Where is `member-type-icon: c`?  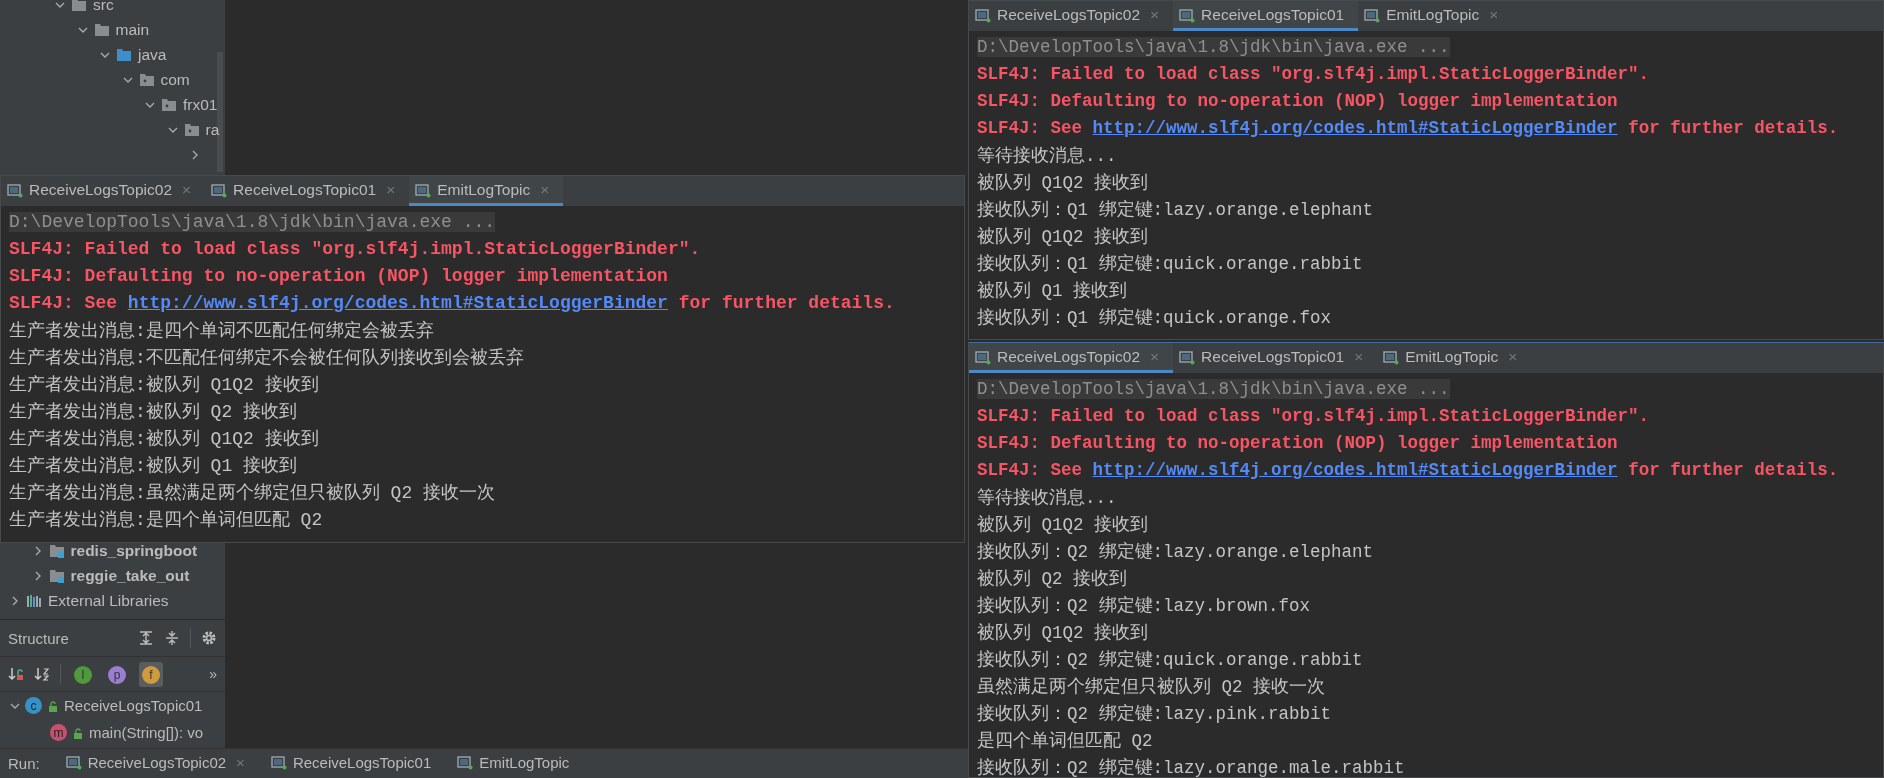
member-type-icon: c is located at coordinates (33, 705).